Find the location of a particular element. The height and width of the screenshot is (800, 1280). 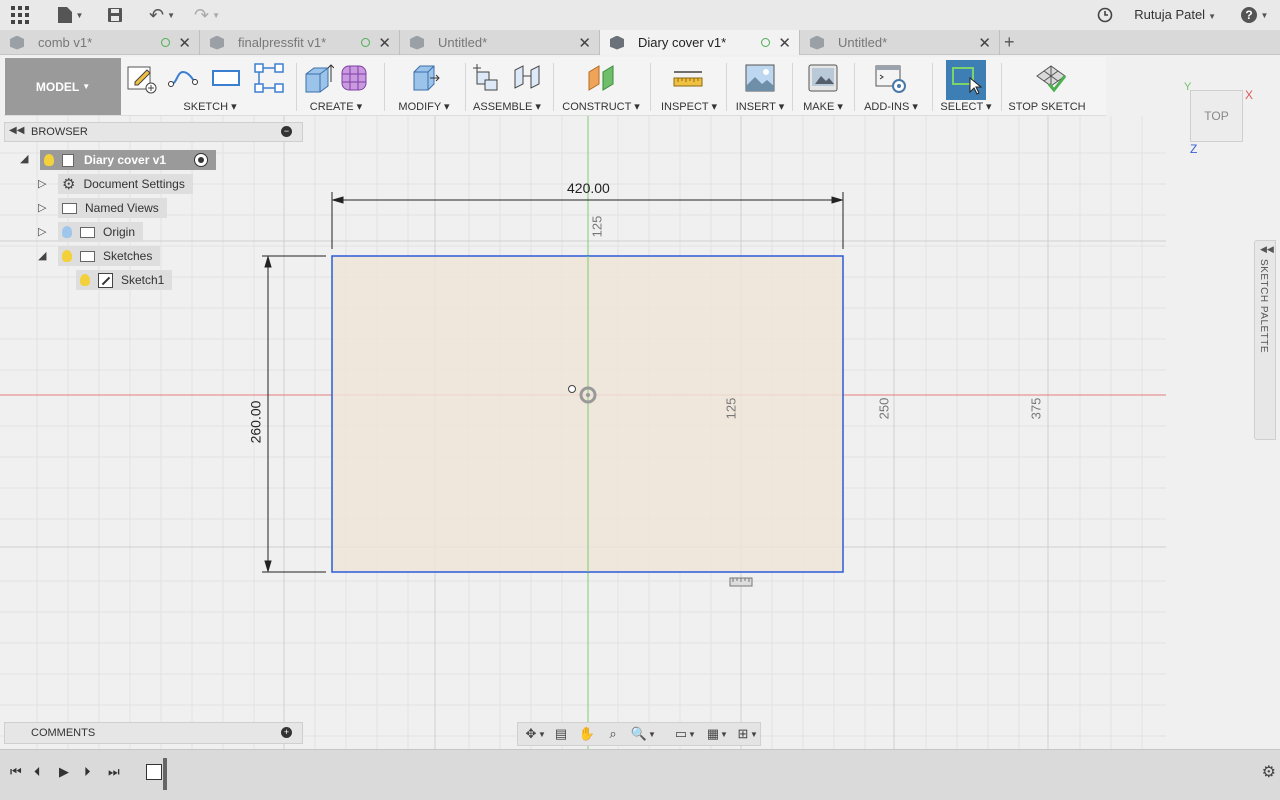

select-menu: SELECT ▾ is located at coordinates (966, 106).